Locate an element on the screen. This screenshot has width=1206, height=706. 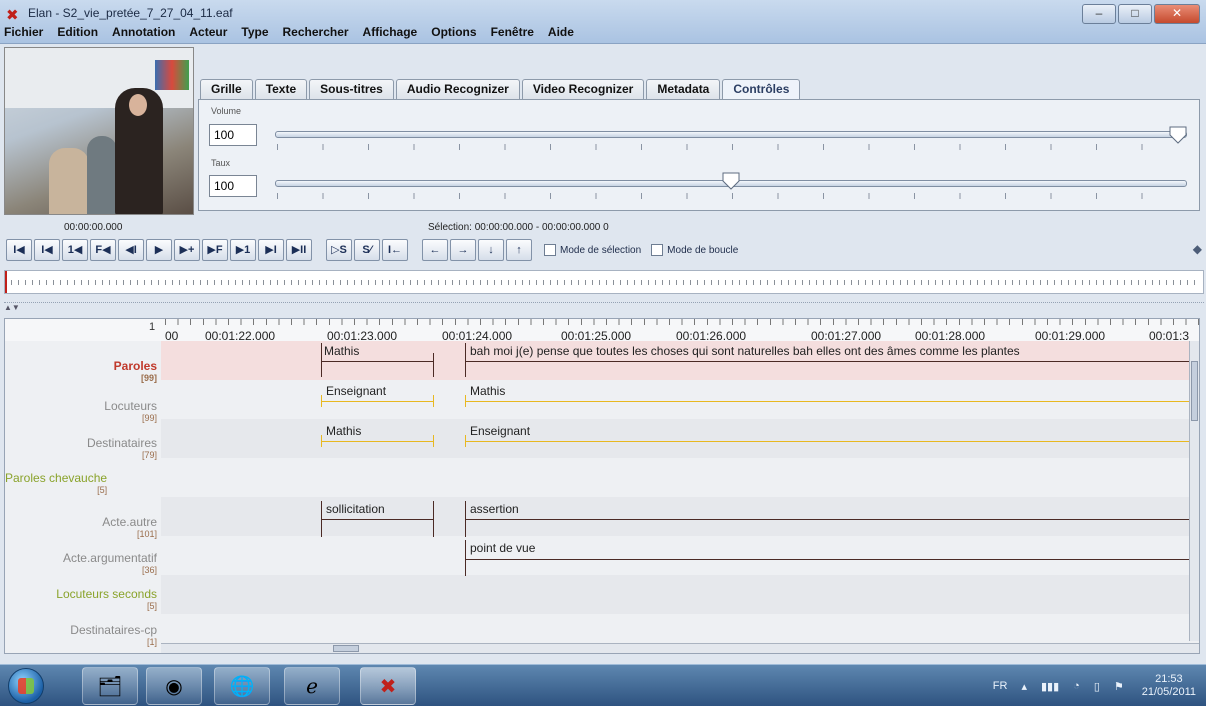
menu-fenetre: Fenêtre is located at coordinates (512, 32).